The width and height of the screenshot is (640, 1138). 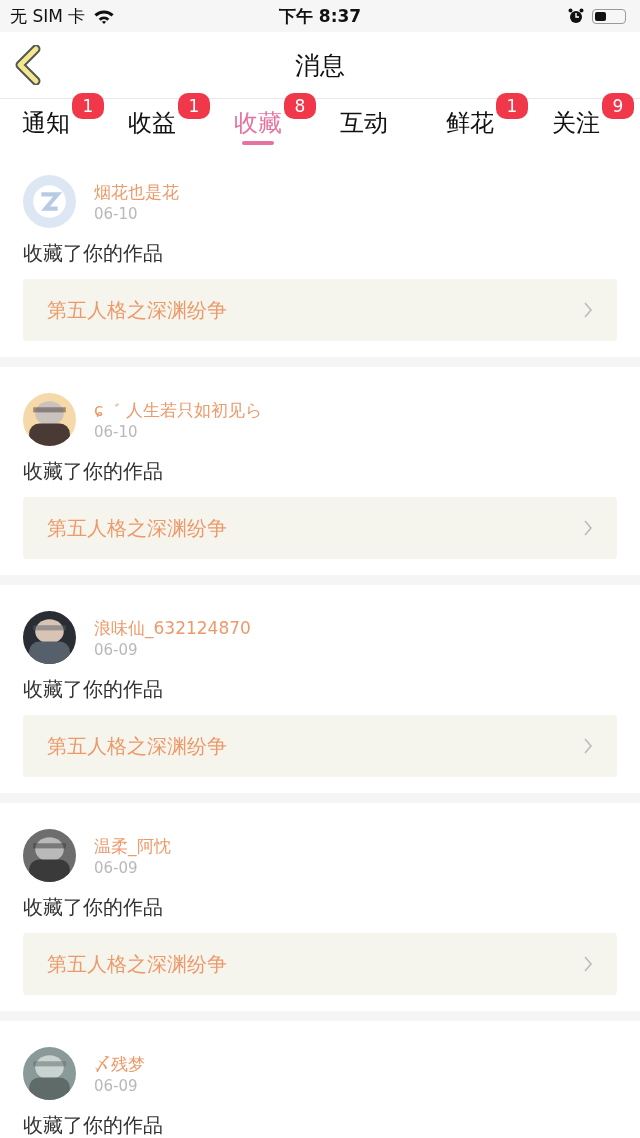 What do you see at coordinates (320, 16) in the screenshot?
I see `clock-time: 下午 8:37` at bounding box center [320, 16].